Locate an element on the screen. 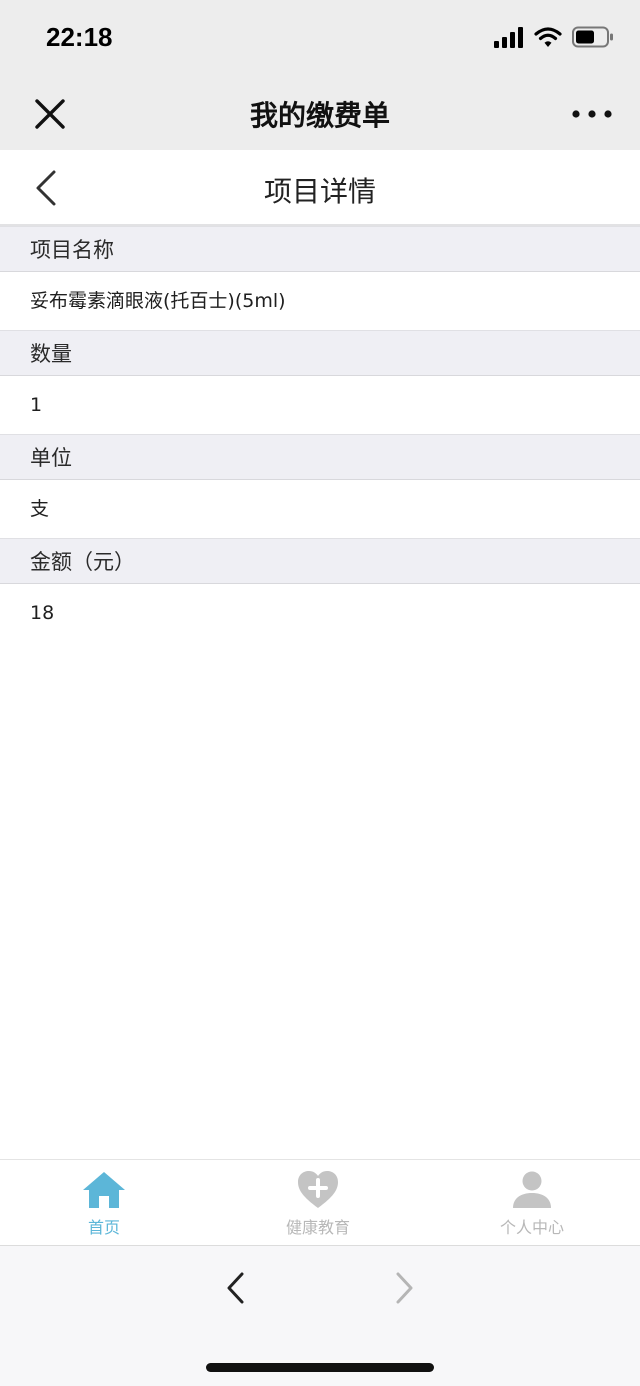 This screenshot has width=640, height=1386. more-button is located at coordinates (592, 114).